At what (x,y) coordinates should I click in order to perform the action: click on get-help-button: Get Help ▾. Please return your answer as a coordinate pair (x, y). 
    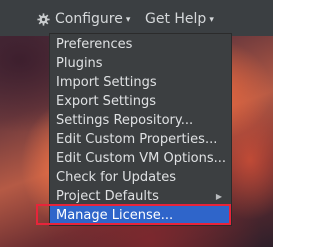
    Looking at the image, I should click on (179, 19).